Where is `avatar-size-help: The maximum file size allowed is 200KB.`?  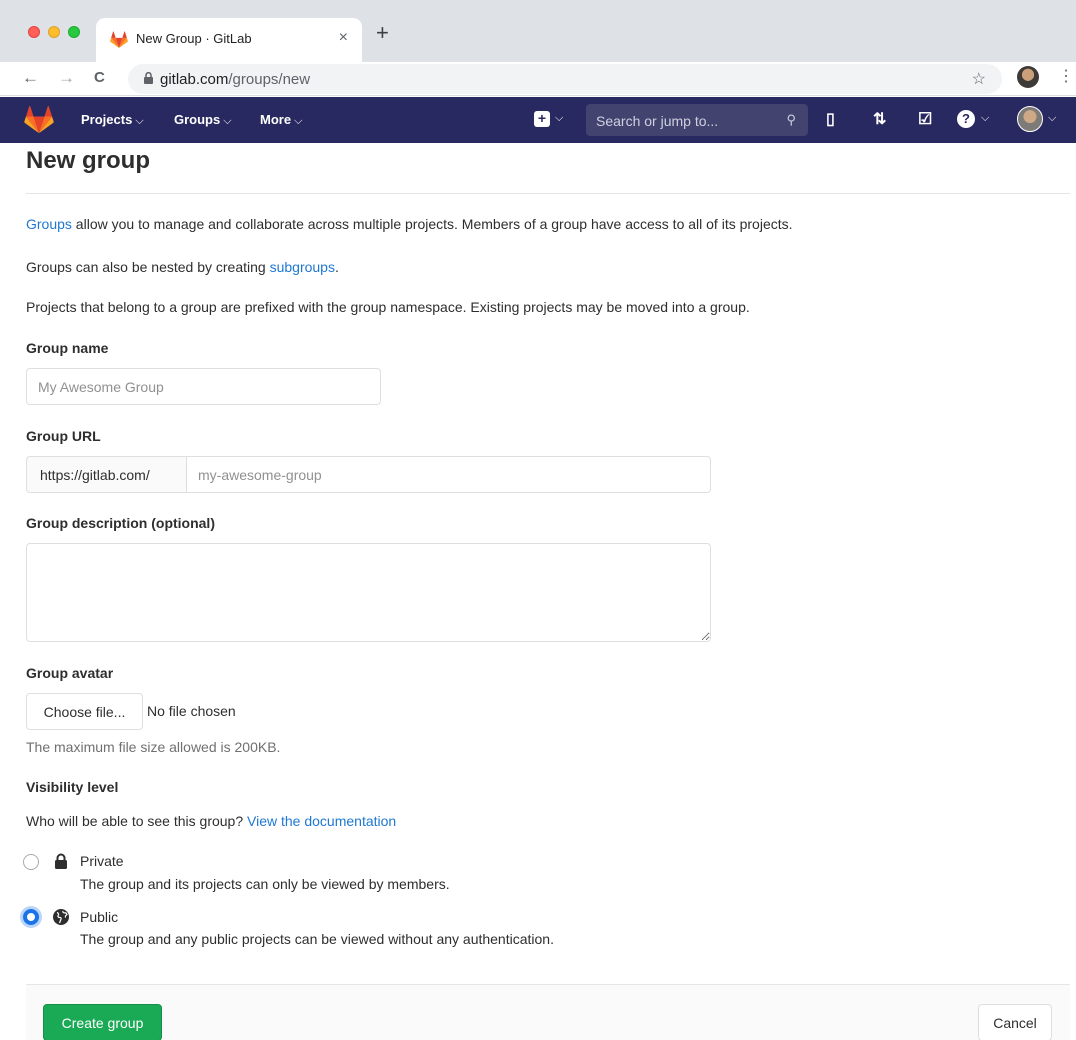
avatar-size-help: The maximum file size allowed is 200KB. is located at coordinates (153, 747).